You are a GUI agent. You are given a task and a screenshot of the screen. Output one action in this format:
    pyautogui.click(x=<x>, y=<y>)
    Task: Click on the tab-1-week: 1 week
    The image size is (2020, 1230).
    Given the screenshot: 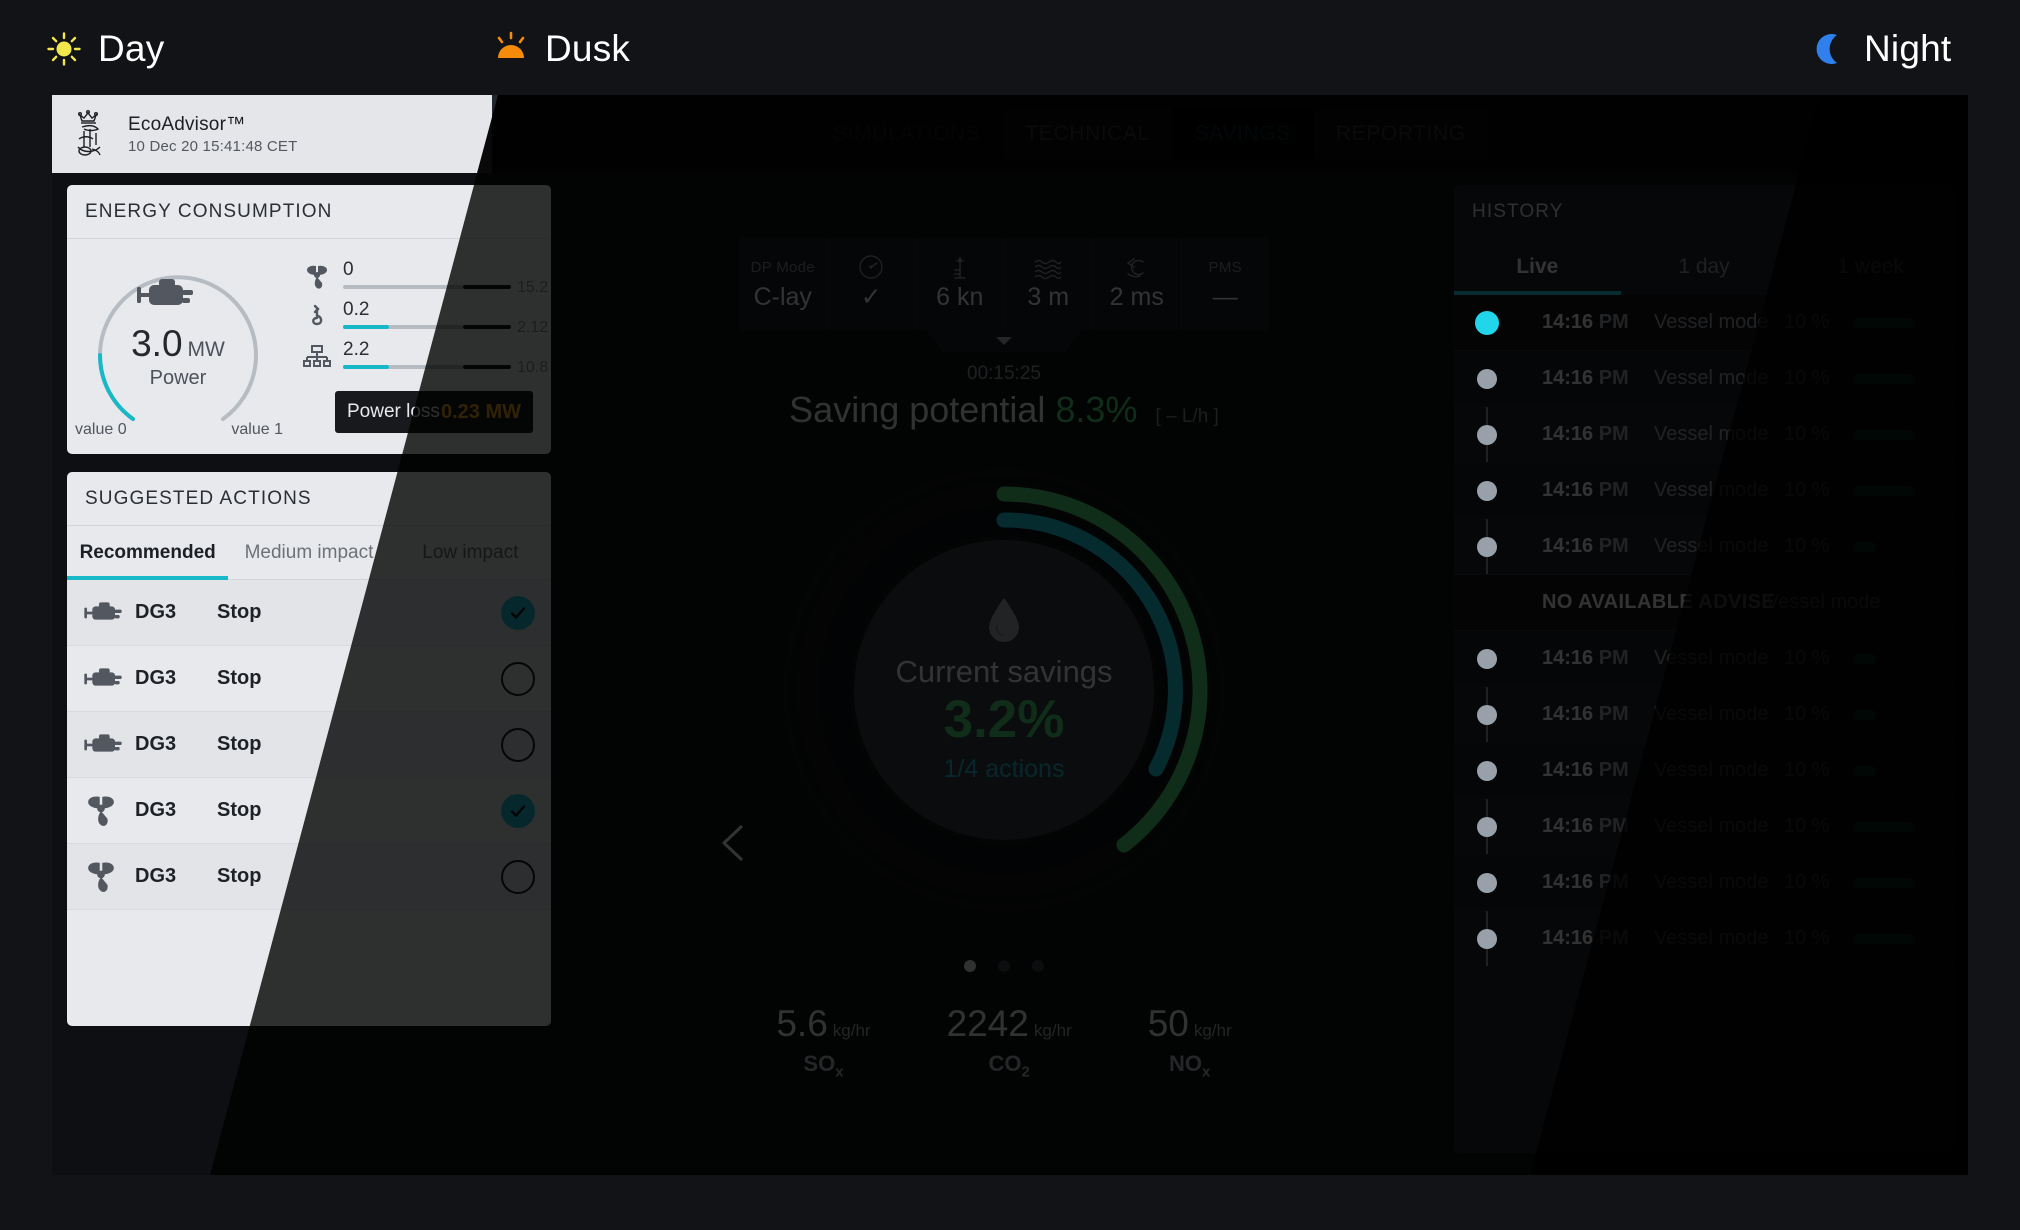 What is the action you would take?
    pyautogui.click(x=1870, y=267)
    